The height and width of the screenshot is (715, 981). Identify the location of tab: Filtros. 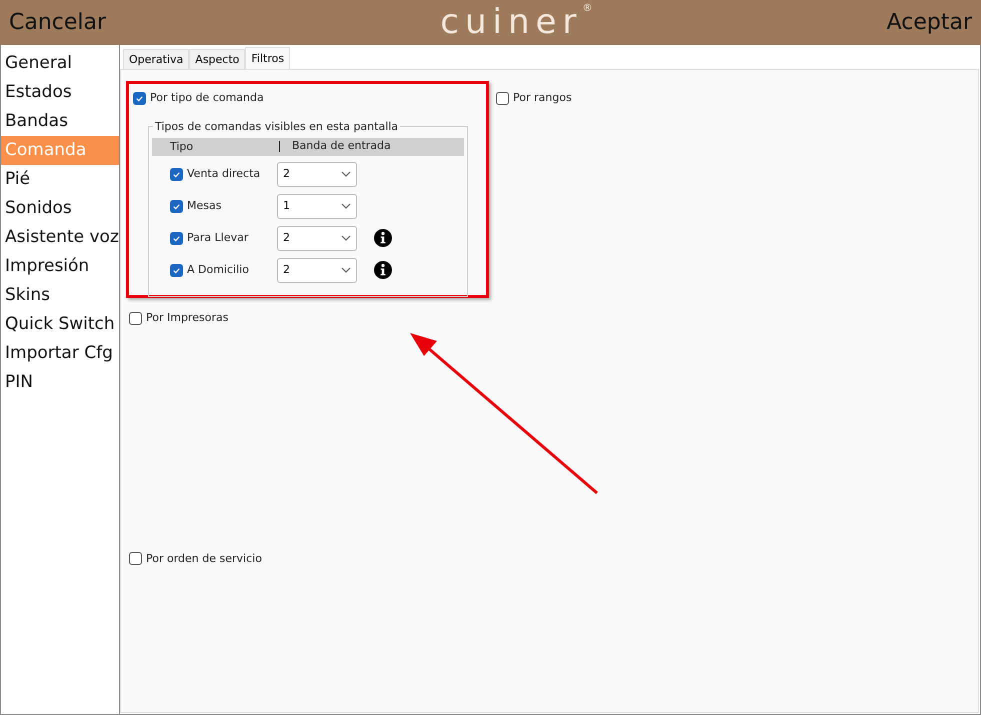
(267, 59).